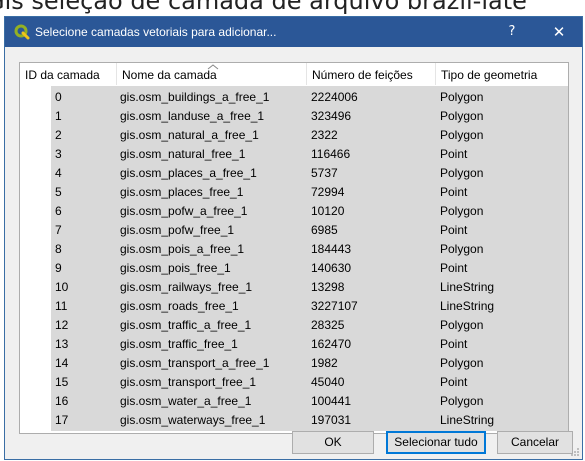 The image size is (585, 461). Describe the element at coordinates (331, 268) in the screenshot. I see `feature-count-cell: 140630` at that location.